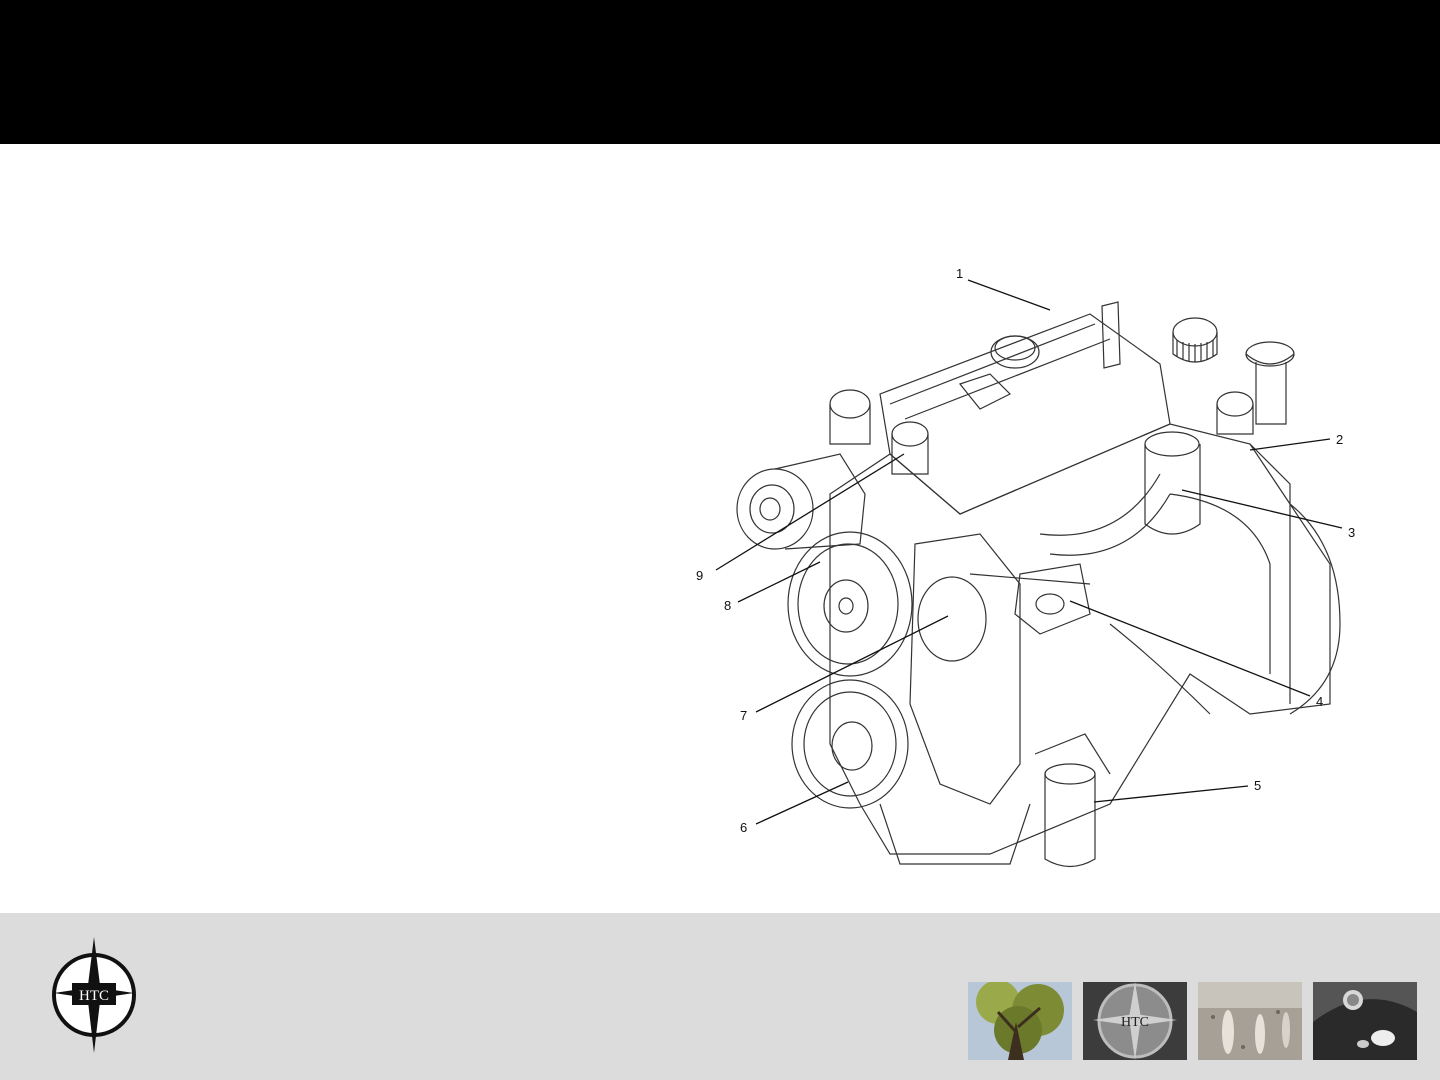  I want to click on callout-2: 2, so click(1339, 439).